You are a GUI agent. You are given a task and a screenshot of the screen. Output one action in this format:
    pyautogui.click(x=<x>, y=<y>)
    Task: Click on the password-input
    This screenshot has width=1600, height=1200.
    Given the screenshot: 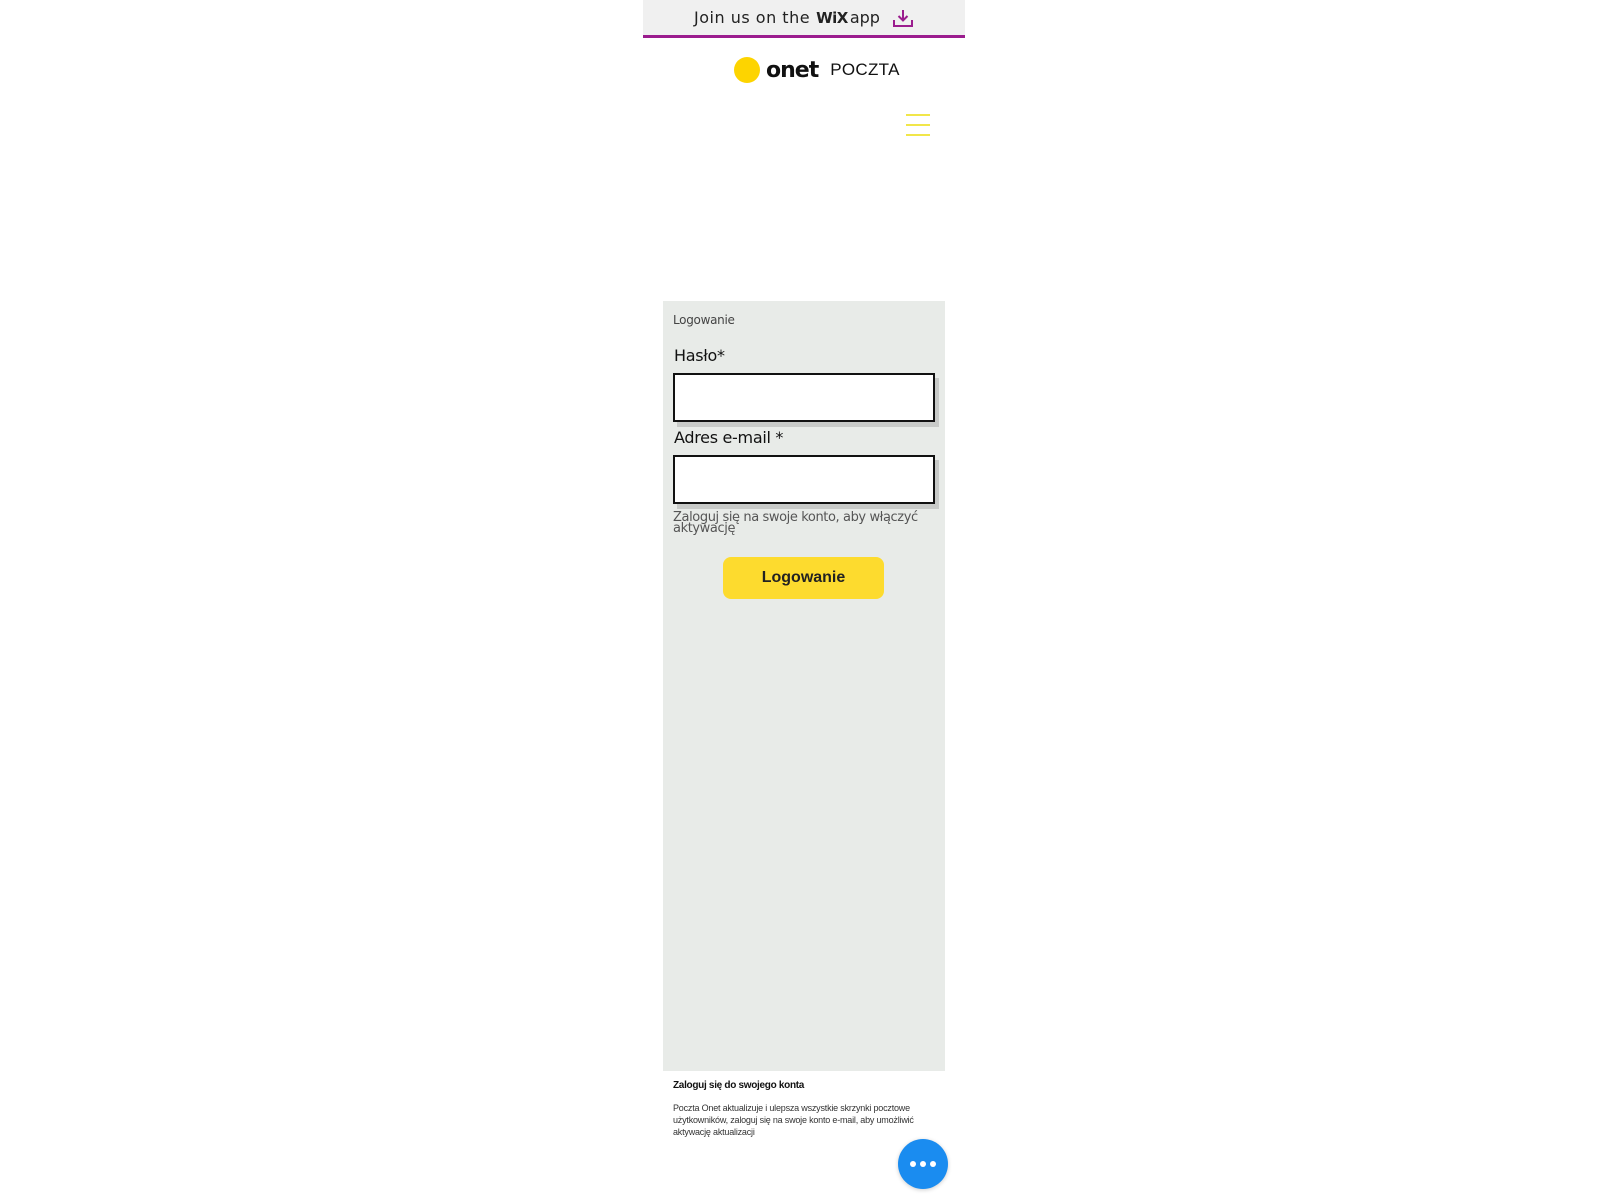 What is the action you would take?
    pyautogui.click(x=804, y=397)
    